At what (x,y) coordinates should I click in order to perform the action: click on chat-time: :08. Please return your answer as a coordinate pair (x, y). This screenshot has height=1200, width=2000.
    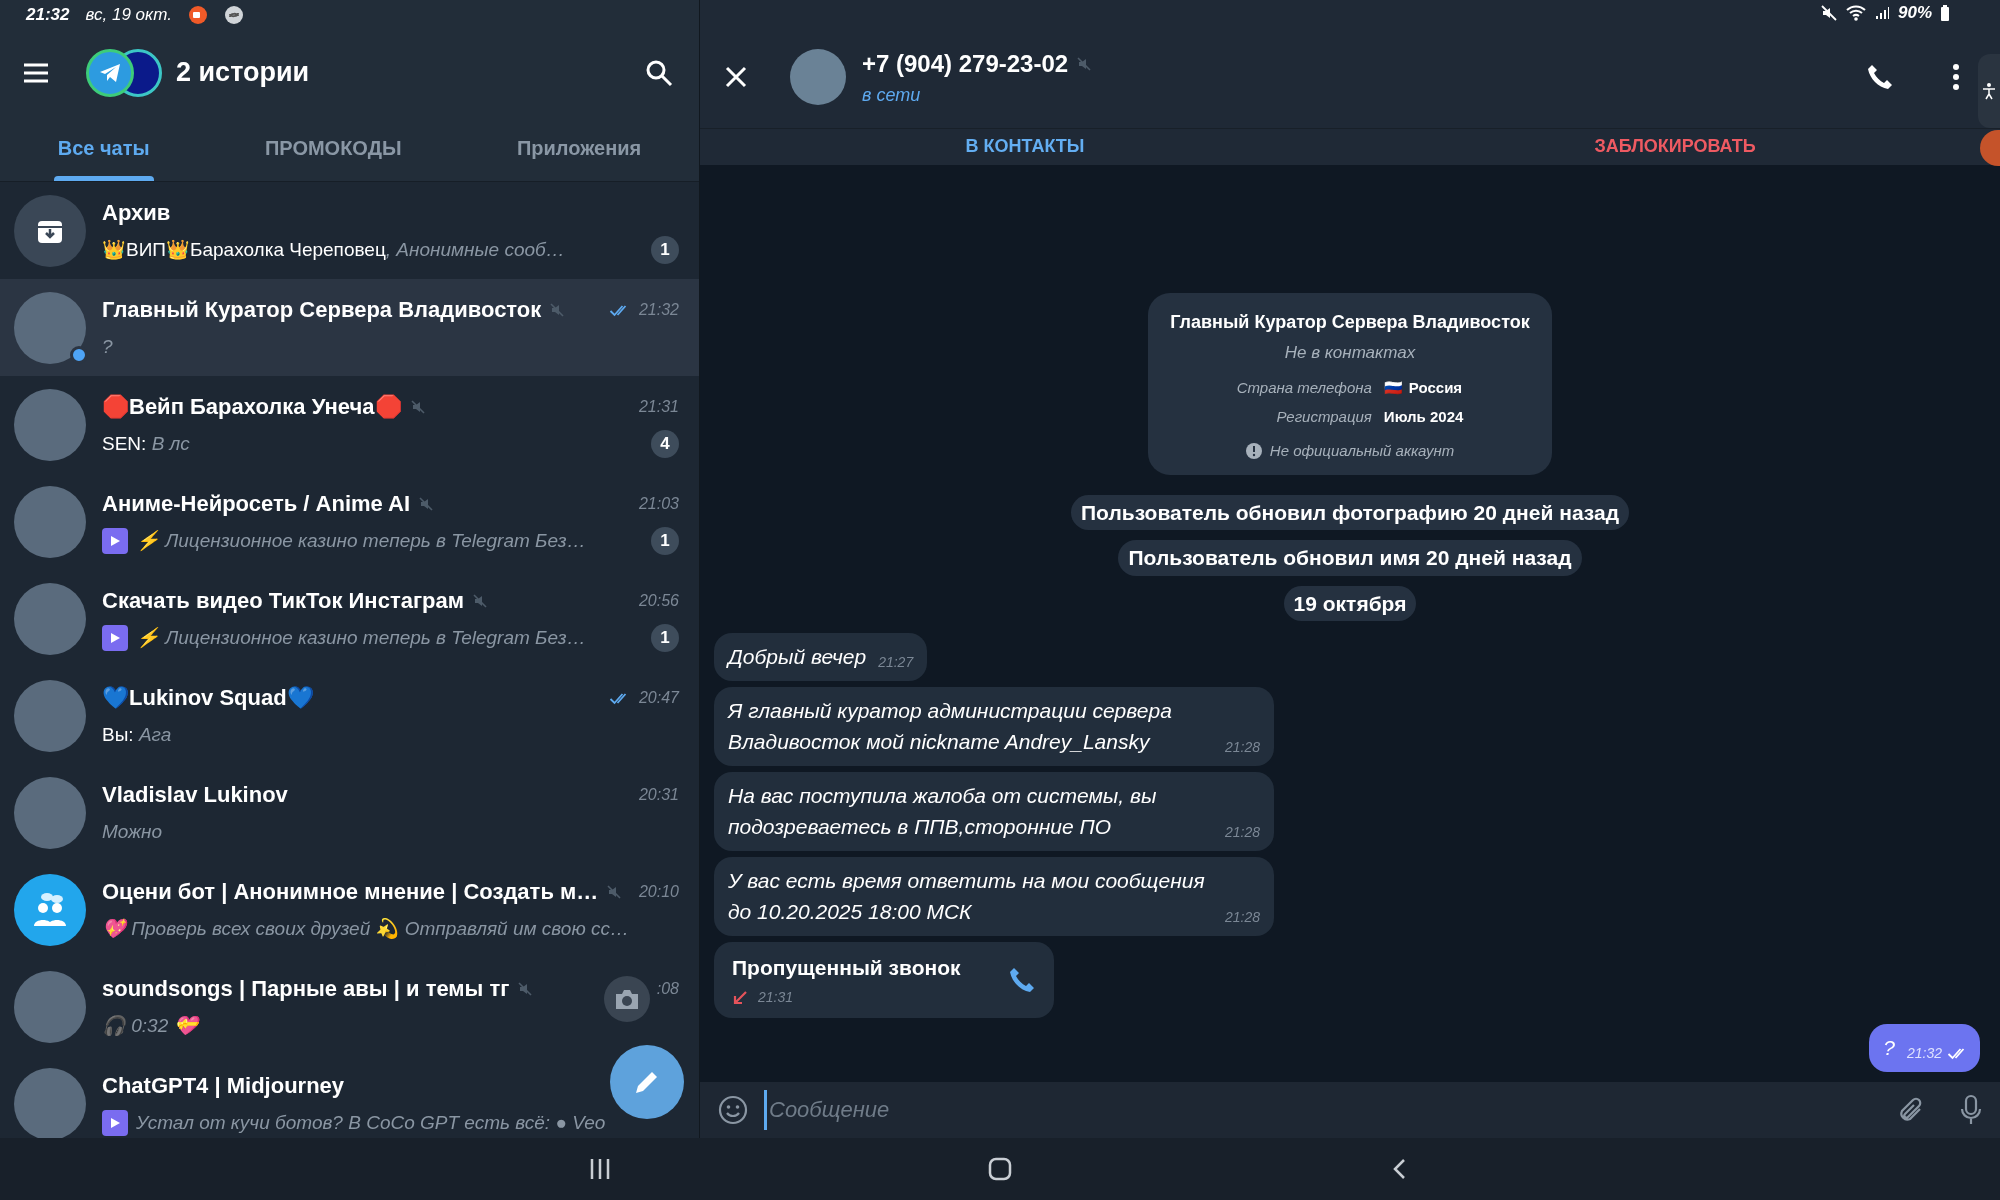
    Looking at the image, I should click on (667, 988).